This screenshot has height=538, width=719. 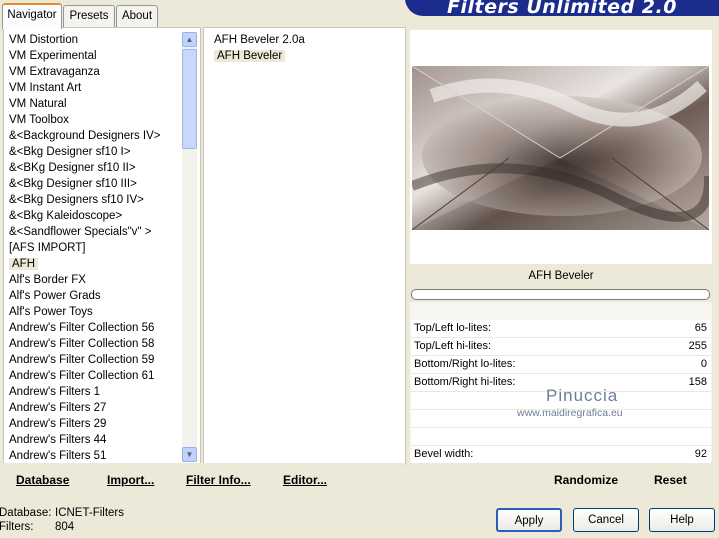 I want to click on category-item: &<Bkg Designers sf10 IV>, so click(x=104, y=200).